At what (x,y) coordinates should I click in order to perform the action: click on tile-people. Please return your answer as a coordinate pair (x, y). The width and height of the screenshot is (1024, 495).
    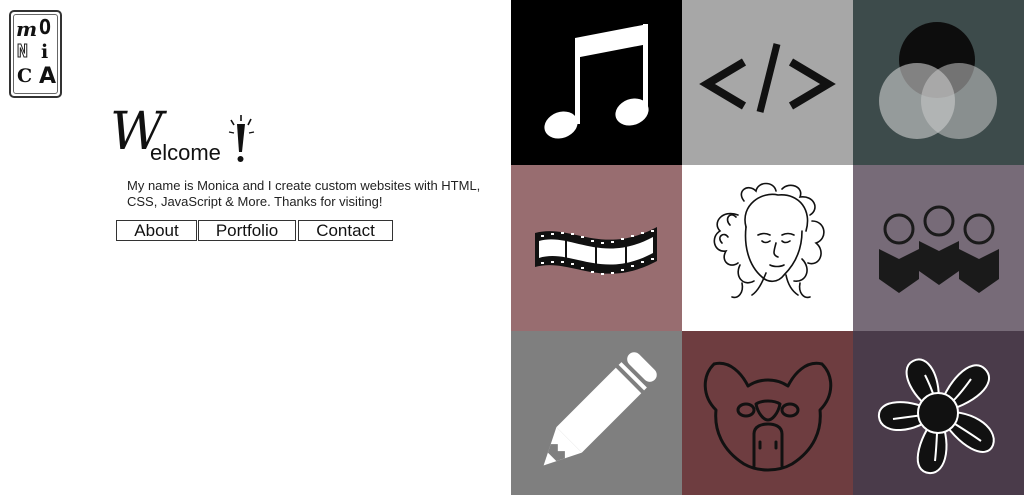
    Looking at the image, I should click on (938, 248).